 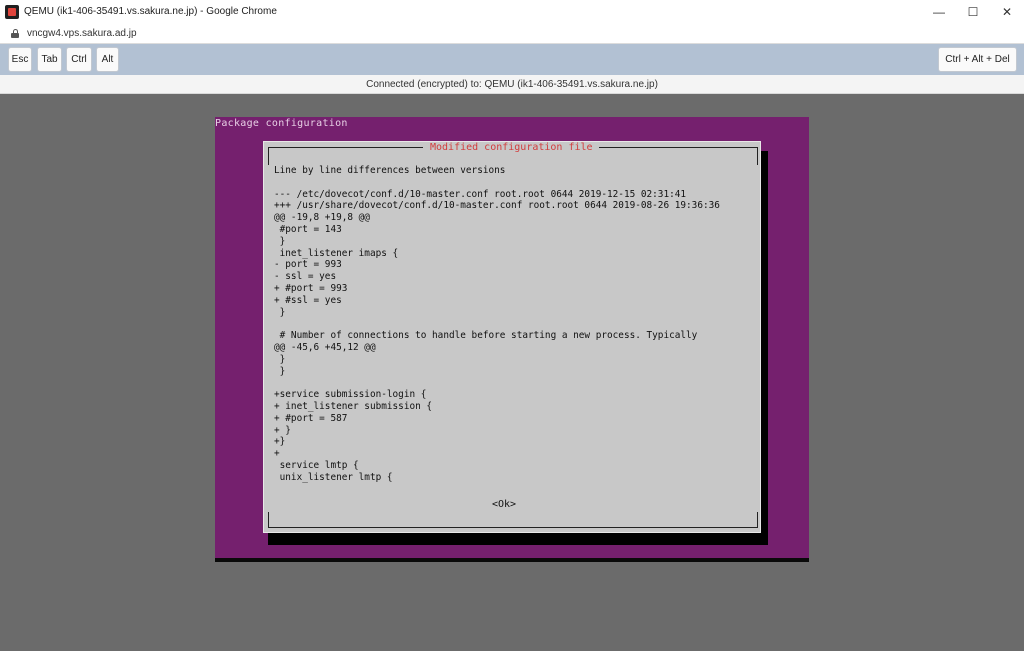 I want to click on dialog-frame-top-left, so click(x=345, y=147).